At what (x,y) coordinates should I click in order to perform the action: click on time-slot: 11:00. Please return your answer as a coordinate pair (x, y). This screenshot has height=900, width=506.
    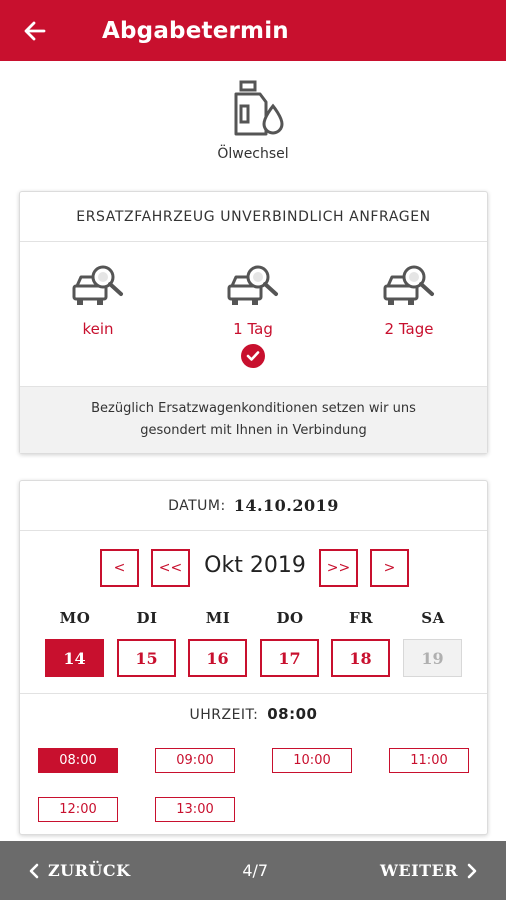
    Looking at the image, I should click on (429, 760).